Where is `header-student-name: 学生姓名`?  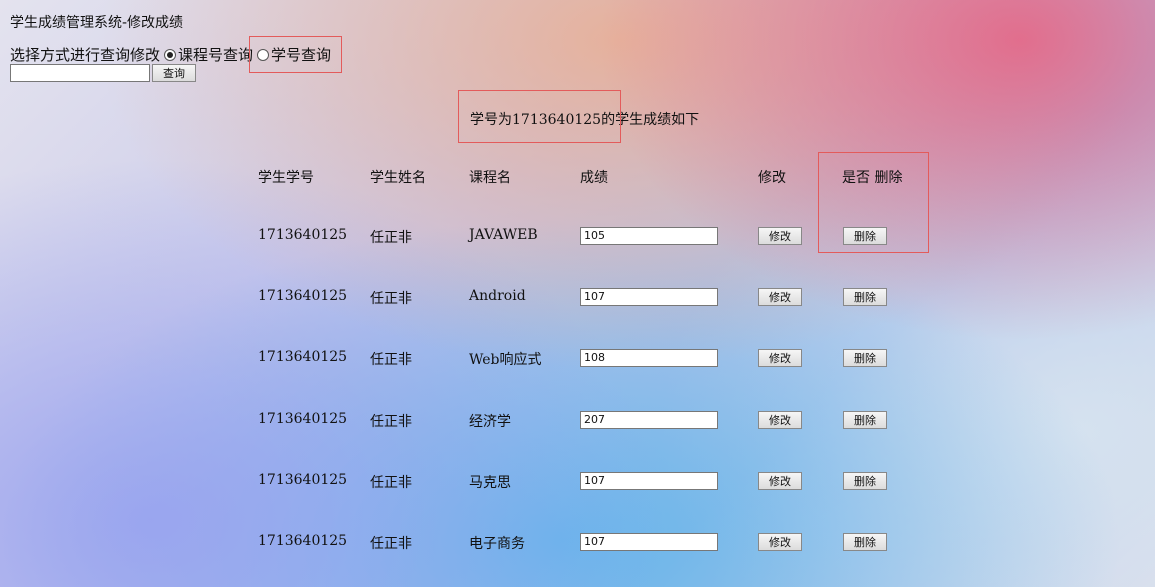 header-student-name: 学生姓名 is located at coordinates (398, 178).